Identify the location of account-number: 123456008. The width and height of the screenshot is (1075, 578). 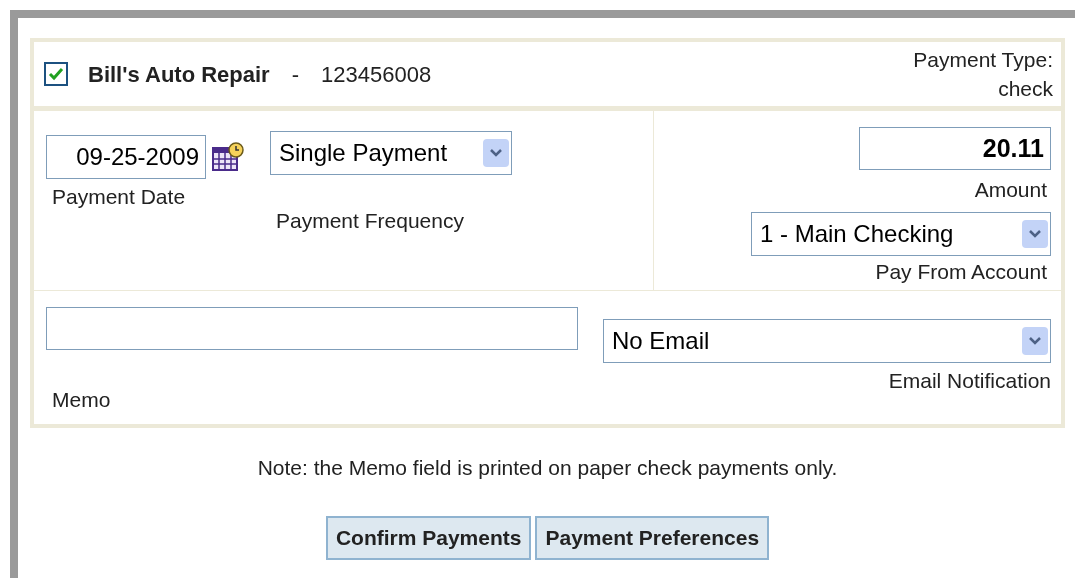
(376, 74).